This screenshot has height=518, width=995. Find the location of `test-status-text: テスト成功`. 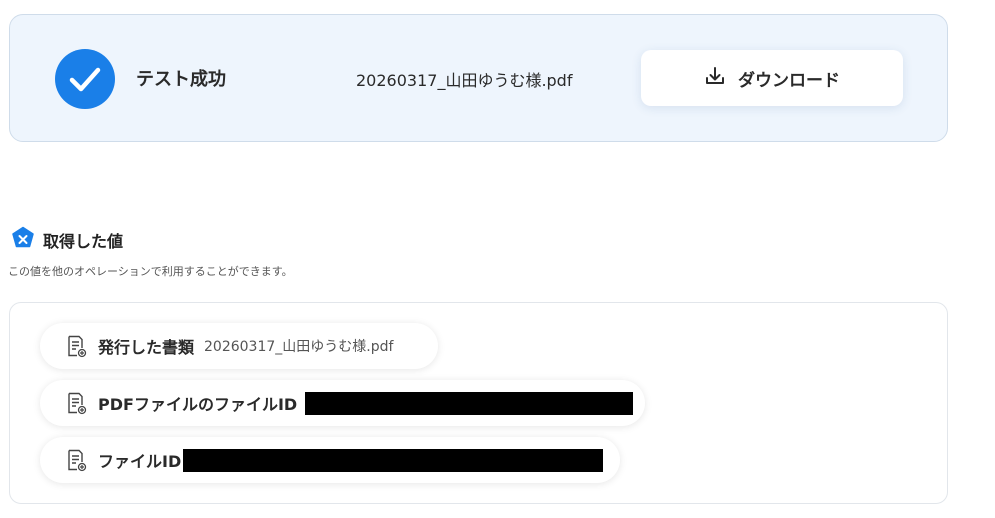

test-status-text: テスト成功 is located at coordinates (181, 79).